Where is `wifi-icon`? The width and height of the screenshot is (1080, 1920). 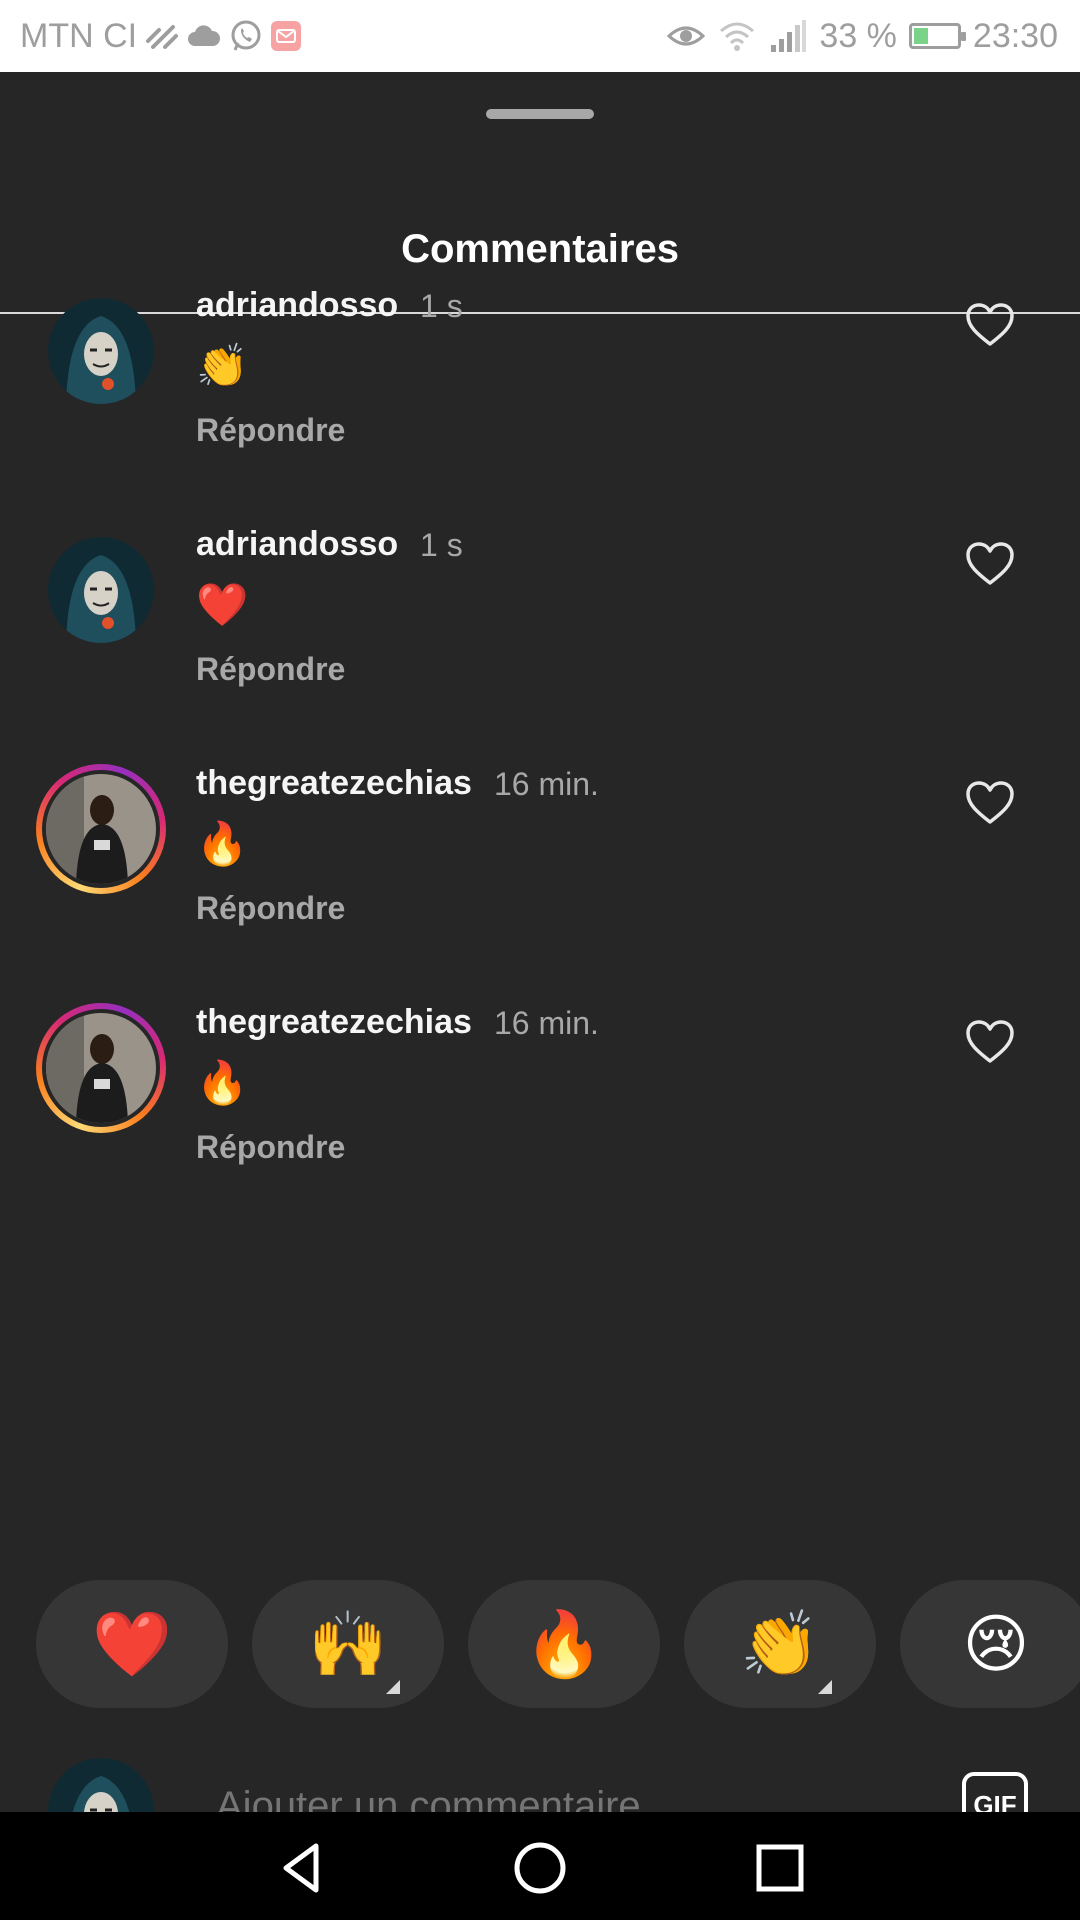 wifi-icon is located at coordinates (737, 36).